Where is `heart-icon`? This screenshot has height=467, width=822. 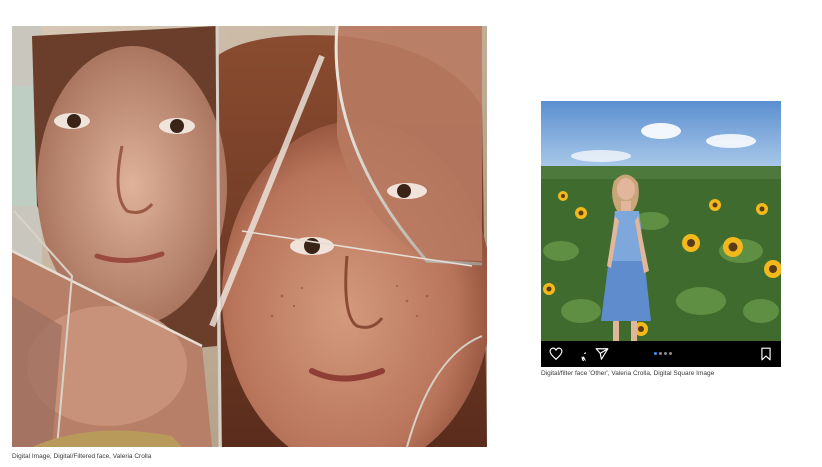
heart-icon is located at coordinates (556, 354).